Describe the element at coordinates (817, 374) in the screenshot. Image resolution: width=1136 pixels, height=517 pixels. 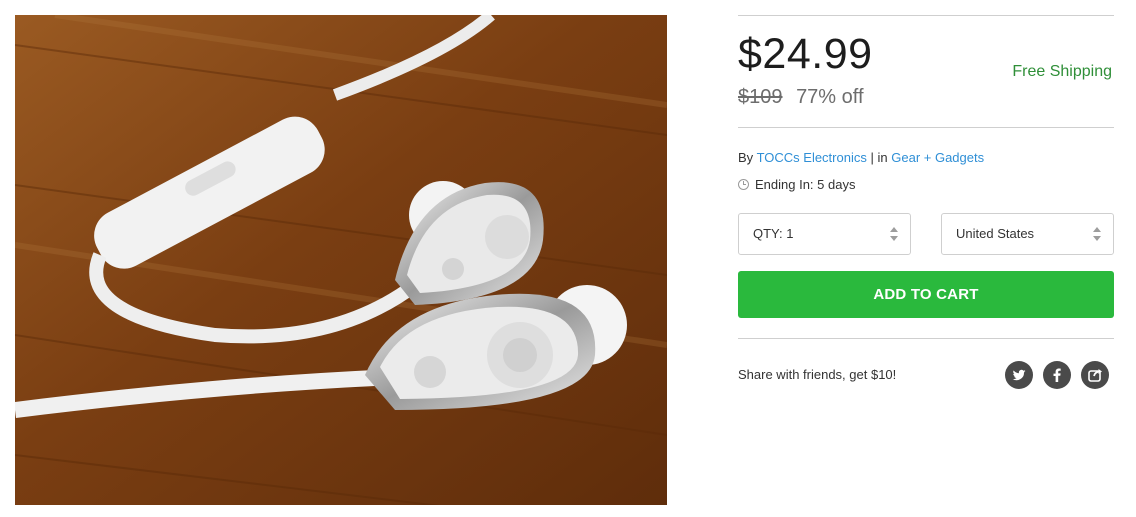
I see `share-text: Share with friends, get $10!` at that location.